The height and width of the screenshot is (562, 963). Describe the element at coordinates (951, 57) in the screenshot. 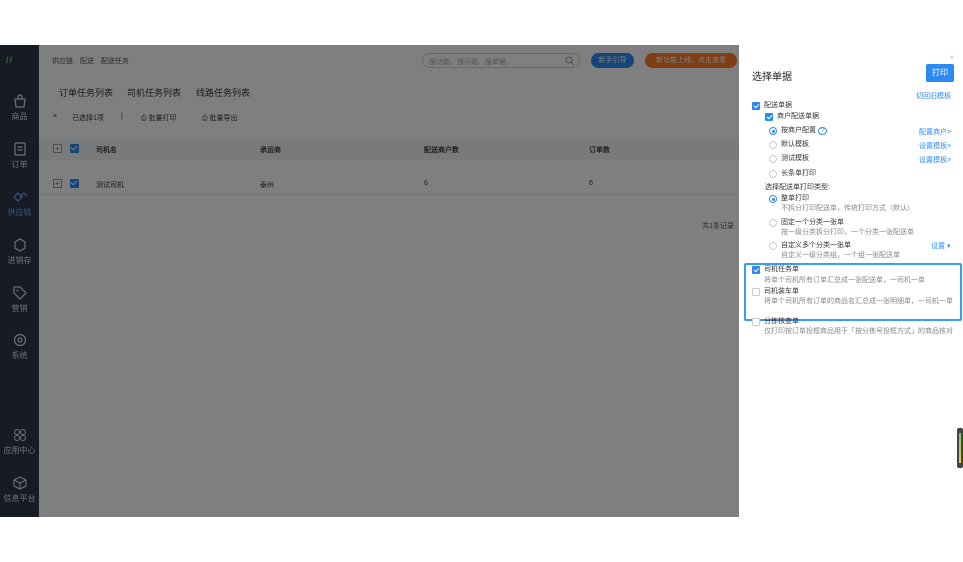

I see `close-icon: ×` at that location.